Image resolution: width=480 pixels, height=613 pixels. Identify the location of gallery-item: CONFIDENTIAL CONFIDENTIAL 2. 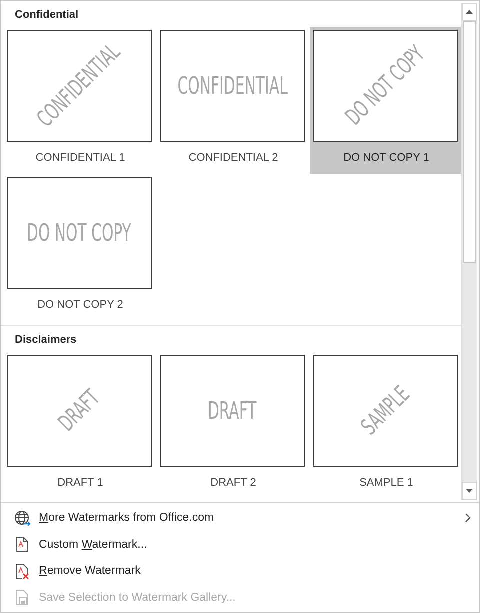
(233, 100).